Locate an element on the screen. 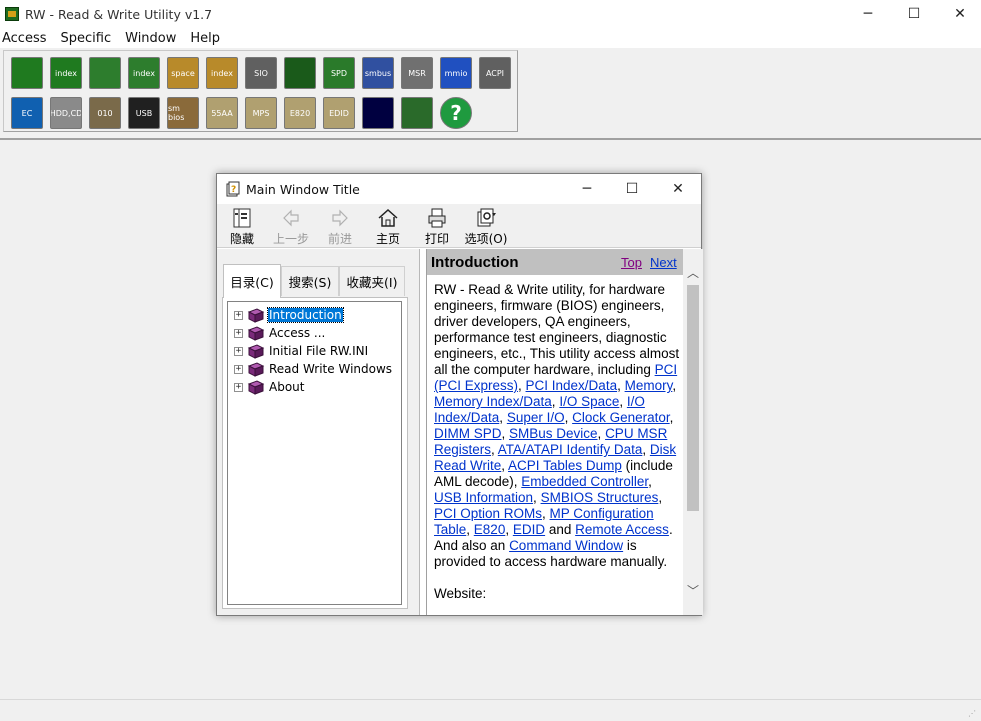  option-rom-button: 55AA is located at coordinates (222, 113).